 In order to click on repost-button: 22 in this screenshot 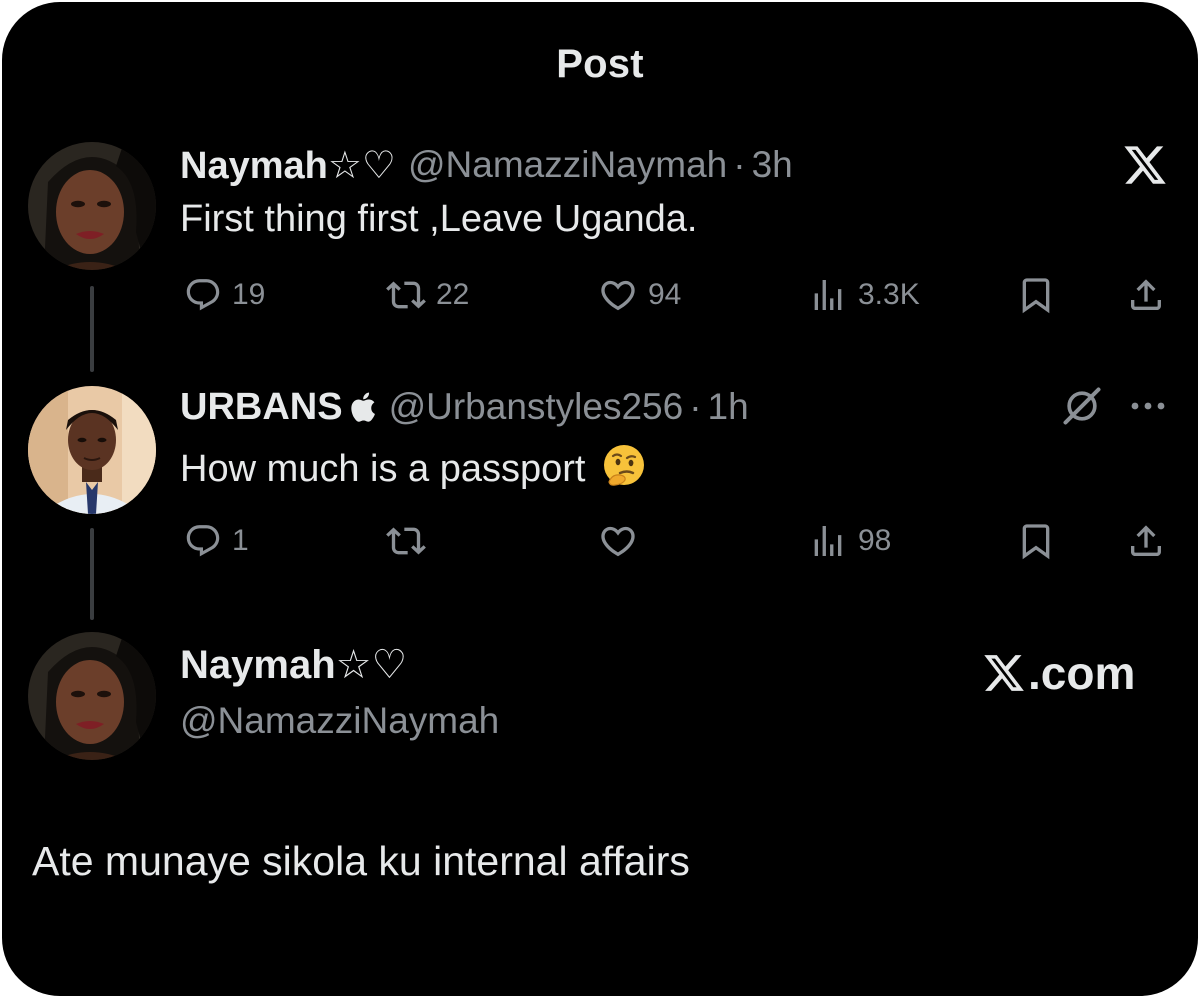, I will do `click(427, 295)`.